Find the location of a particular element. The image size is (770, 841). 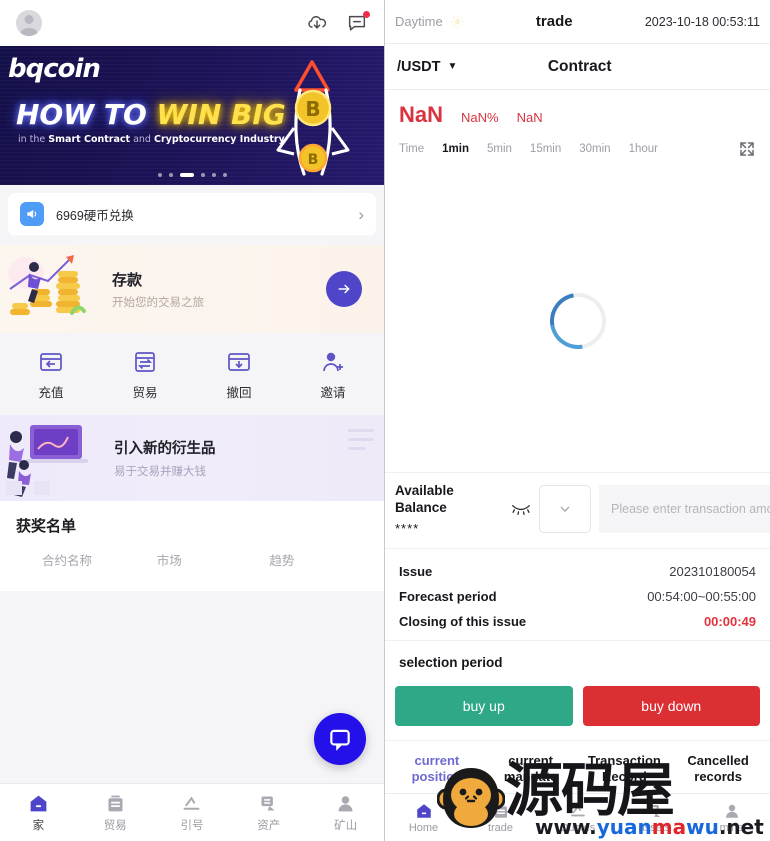

quotes-icon is located at coordinates (191, 803).